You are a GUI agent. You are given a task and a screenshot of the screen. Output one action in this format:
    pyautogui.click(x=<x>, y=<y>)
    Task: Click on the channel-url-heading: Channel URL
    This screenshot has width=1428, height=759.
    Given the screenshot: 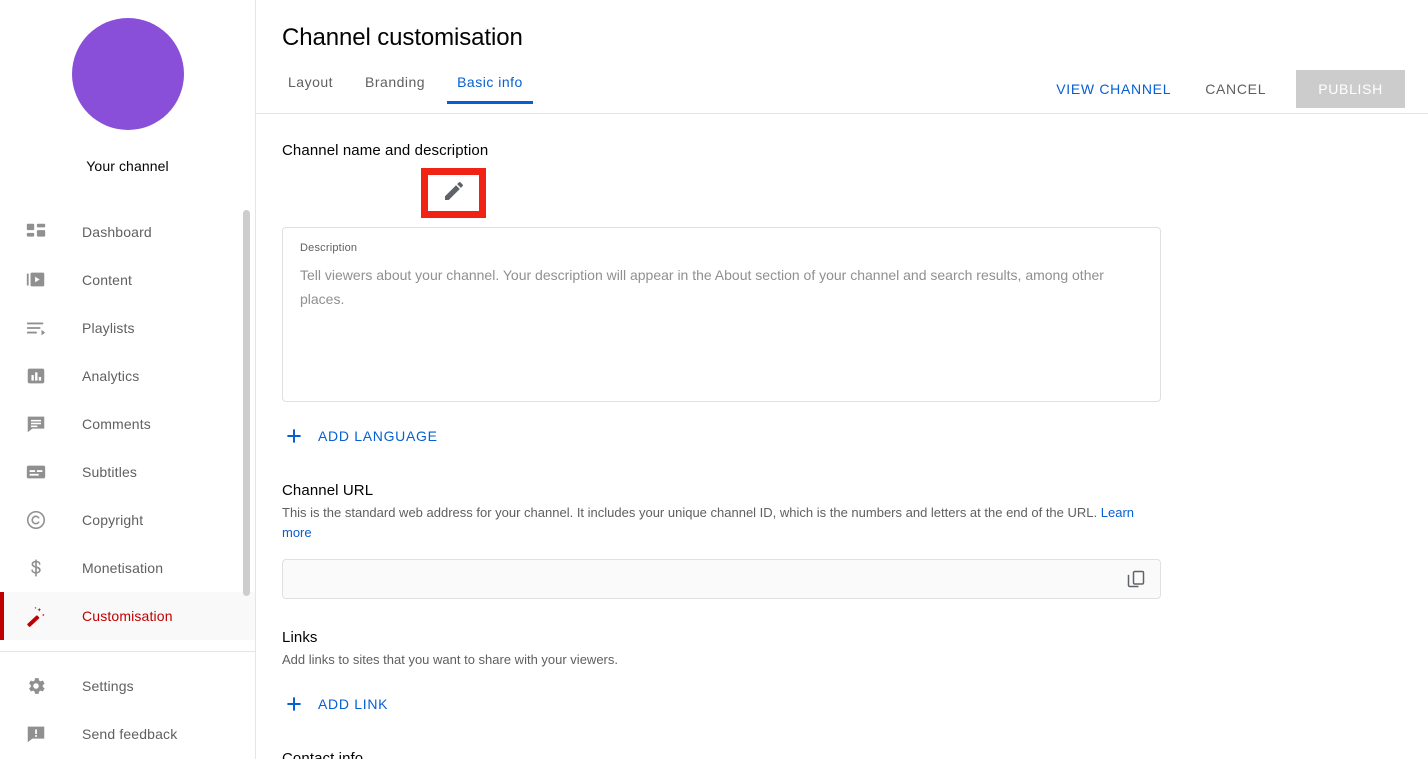 What is the action you would take?
    pyautogui.click(x=328, y=490)
    